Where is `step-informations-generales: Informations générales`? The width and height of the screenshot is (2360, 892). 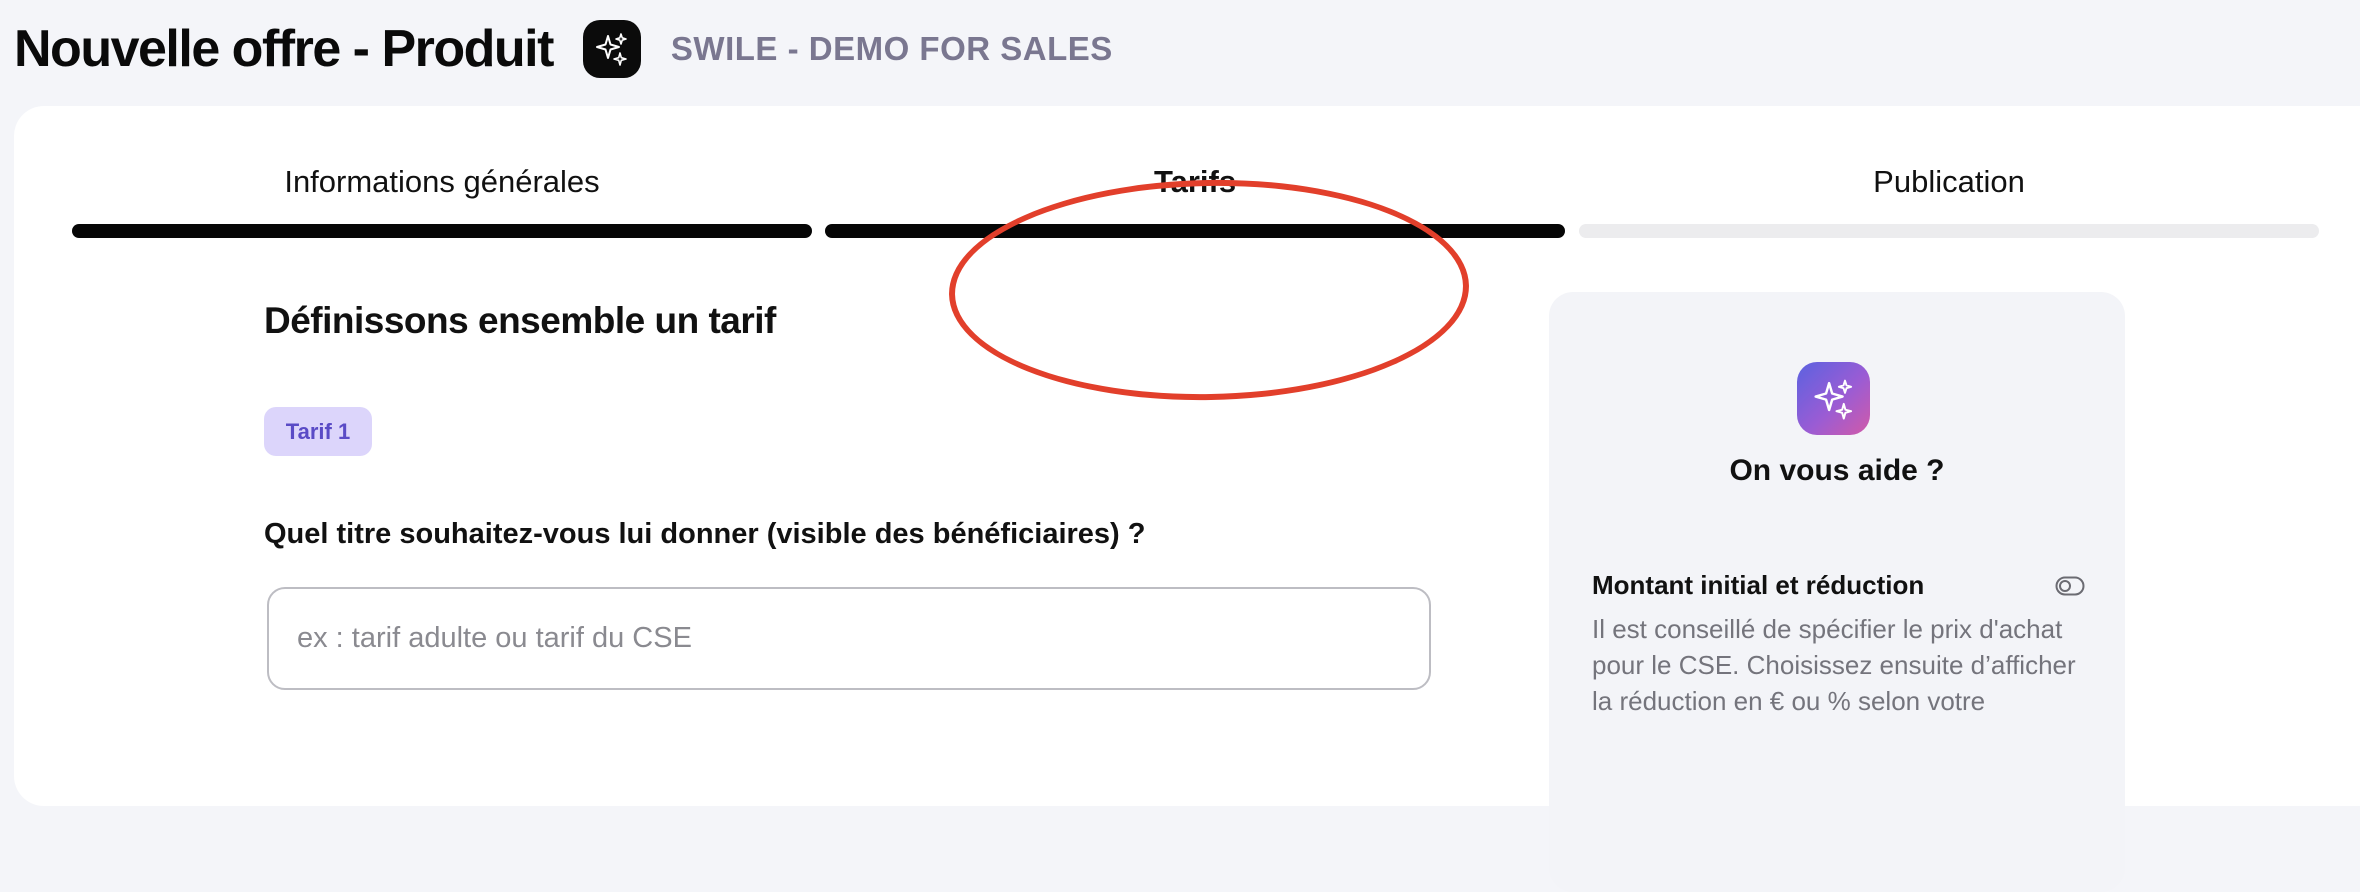 step-informations-generales: Informations générales is located at coordinates (442, 200).